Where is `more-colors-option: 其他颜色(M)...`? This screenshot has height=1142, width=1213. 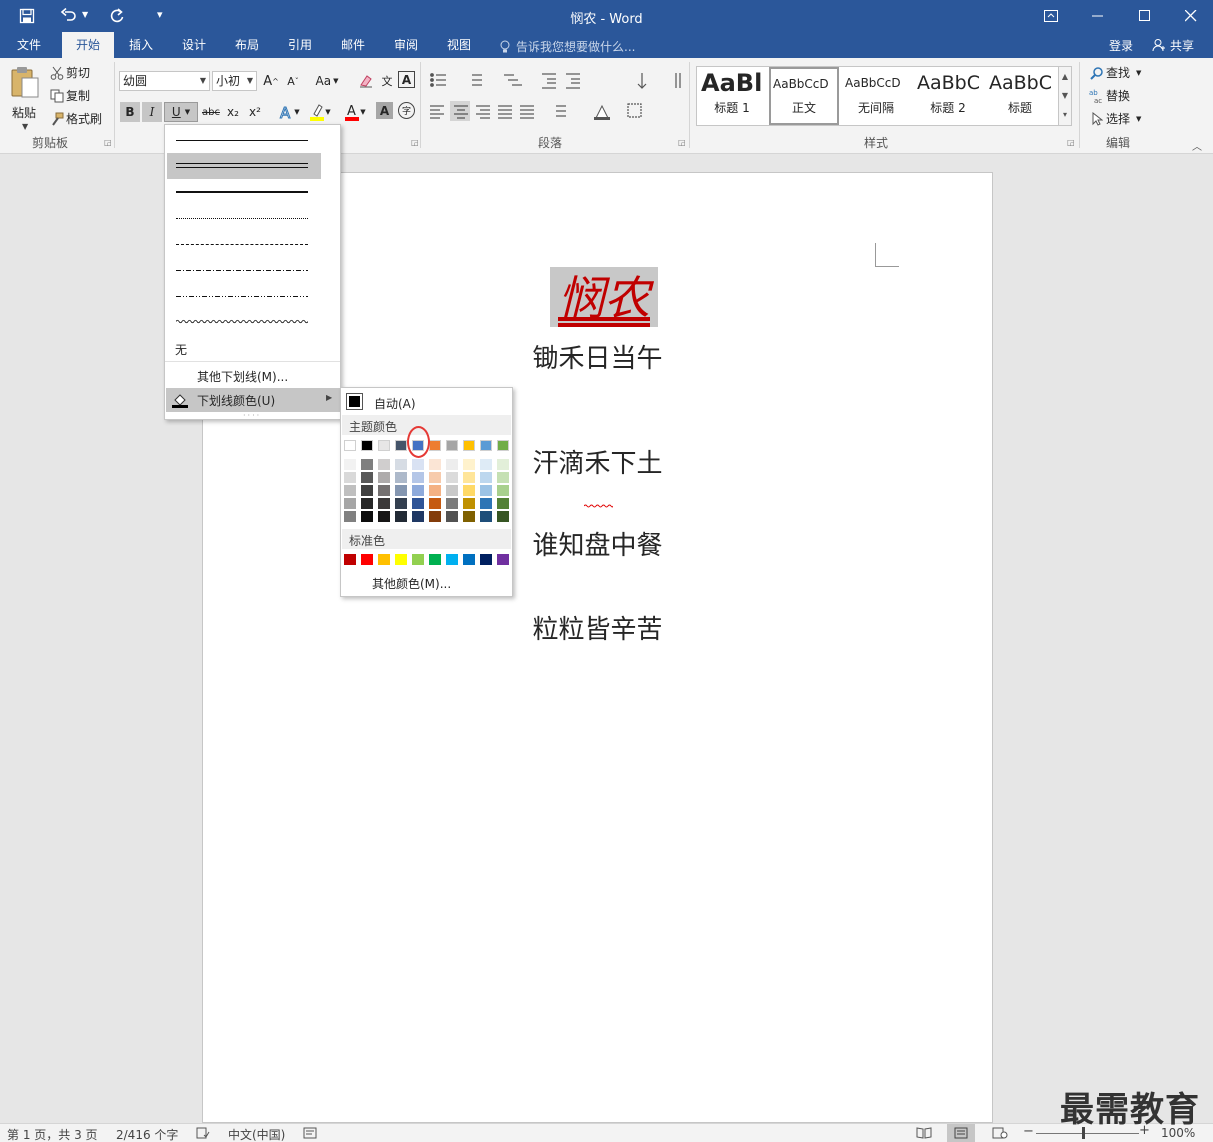
more-colors-option: 其他颜色(M)... is located at coordinates (411, 583).